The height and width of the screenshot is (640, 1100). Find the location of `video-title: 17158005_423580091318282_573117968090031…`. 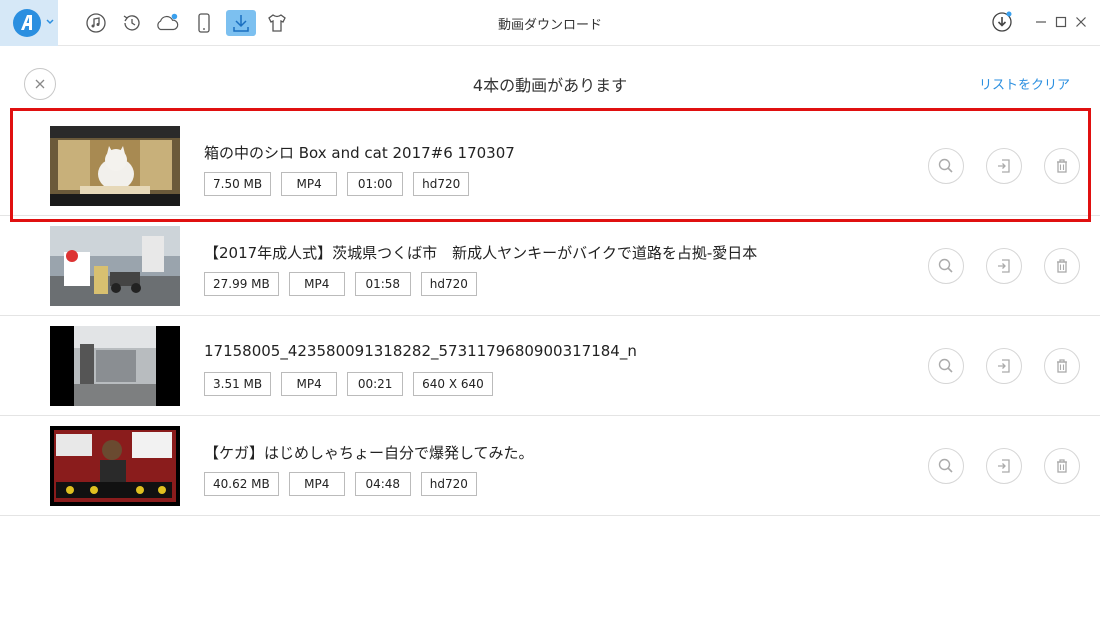

video-title: 17158005_423580091318282_573117968090031… is located at coordinates (420, 351).